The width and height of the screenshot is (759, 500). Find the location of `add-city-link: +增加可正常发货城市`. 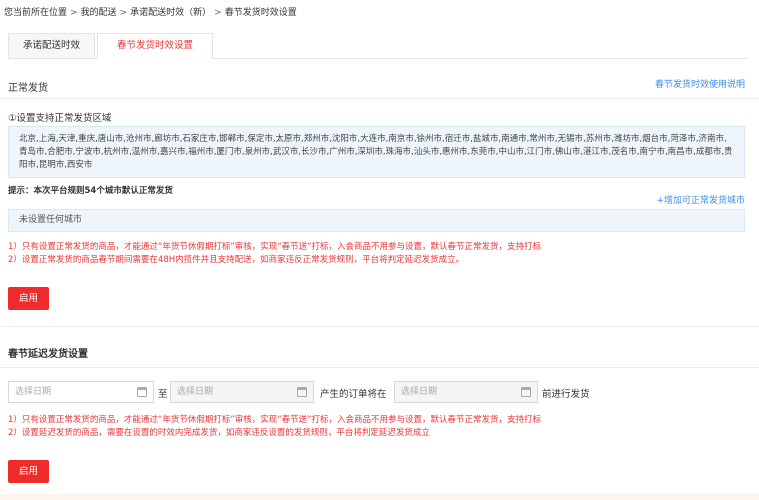

add-city-link: +增加可正常发货城市 is located at coordinates (700, 199).